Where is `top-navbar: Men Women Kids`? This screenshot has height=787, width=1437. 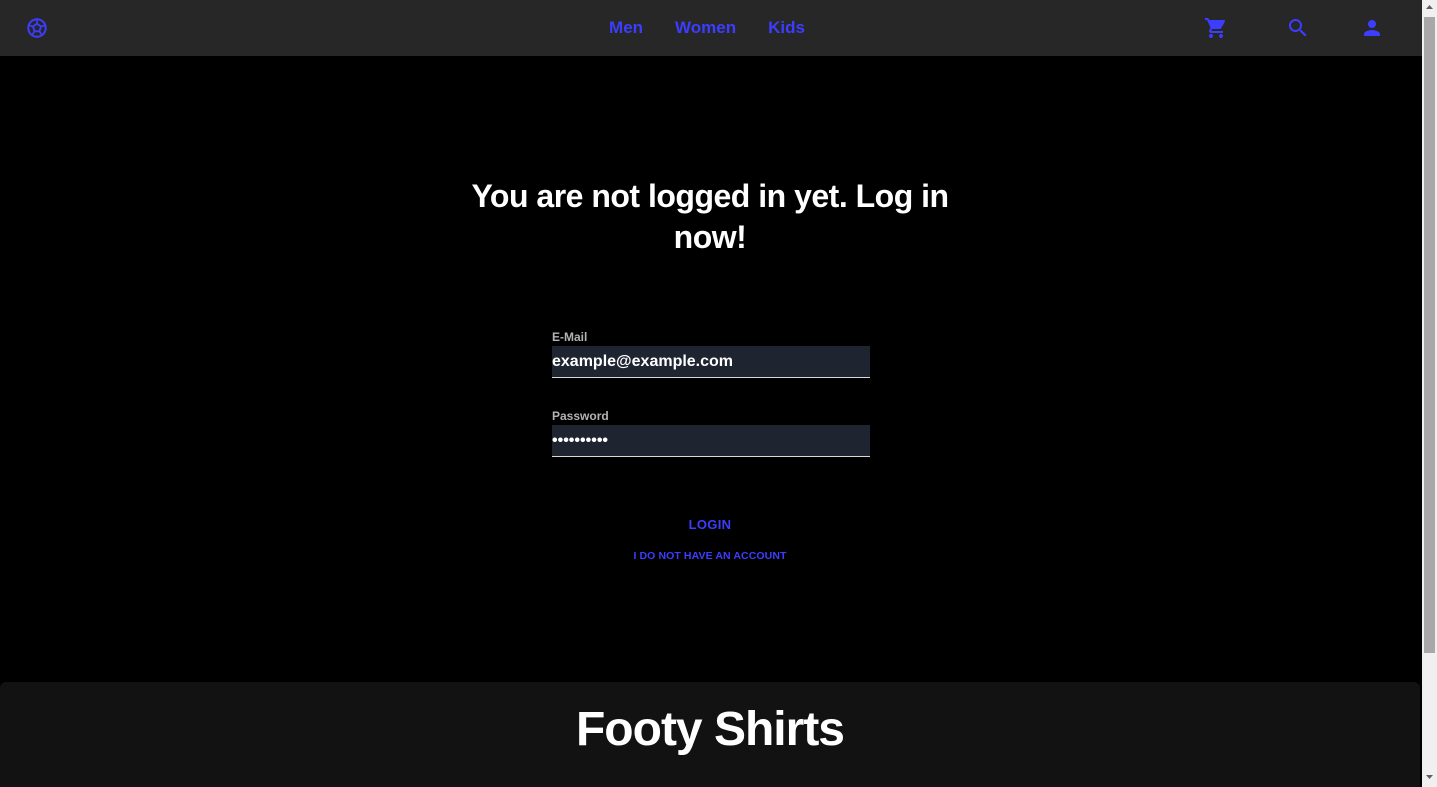 top-navbar: Men Women Kids is located at coordinates (711, 28).